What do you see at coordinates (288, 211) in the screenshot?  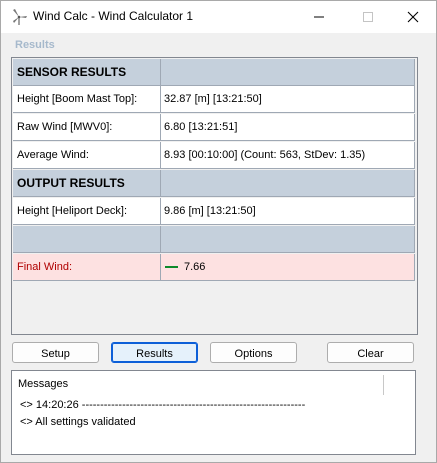 I see `grid-cell-value: 9.86 [m] [13:21:50]` at bounding box center [288, 211].